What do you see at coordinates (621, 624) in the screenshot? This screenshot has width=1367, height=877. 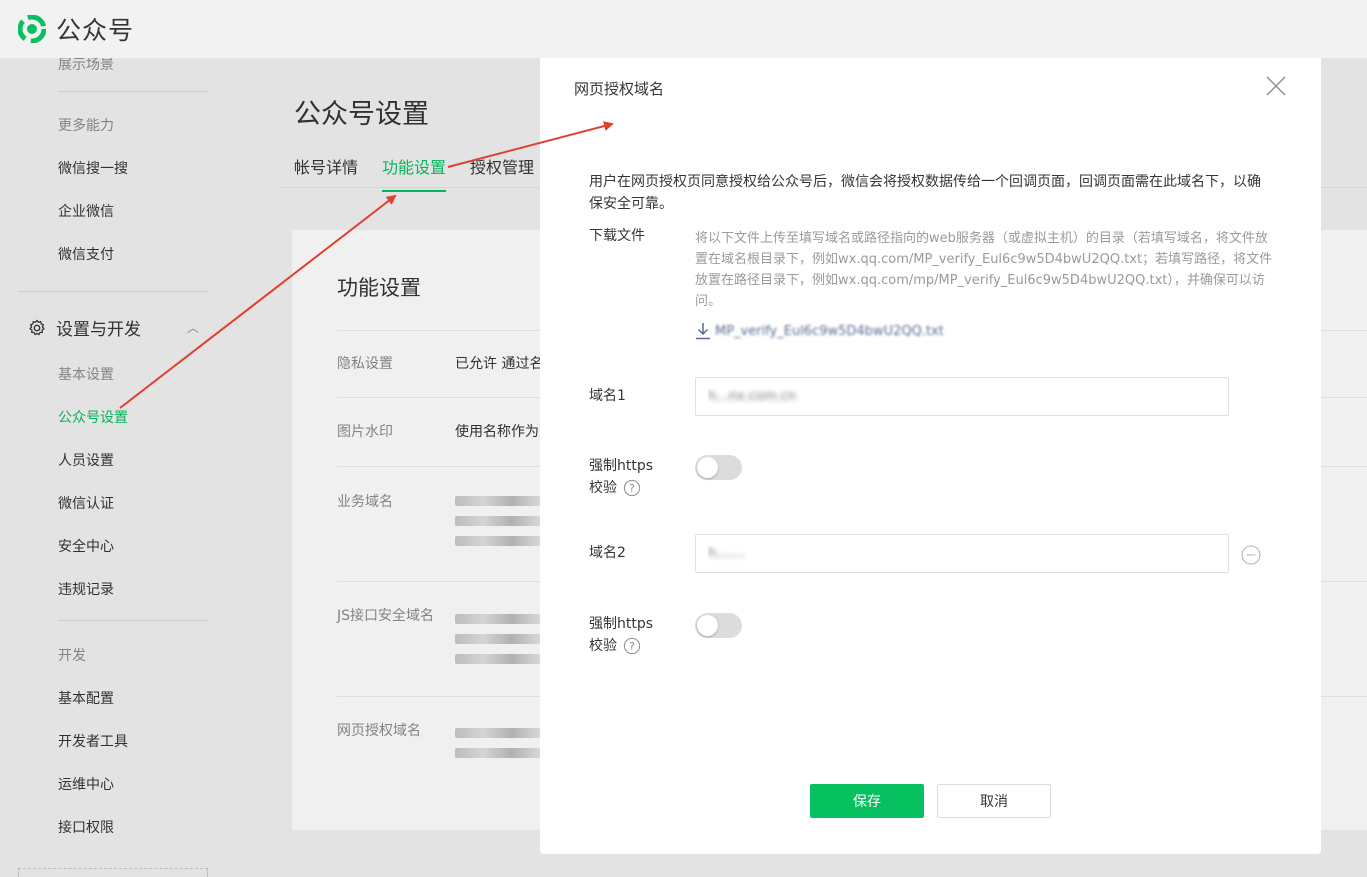 I see `https2-label-text: 强制https` at bounding box center [621, 624].